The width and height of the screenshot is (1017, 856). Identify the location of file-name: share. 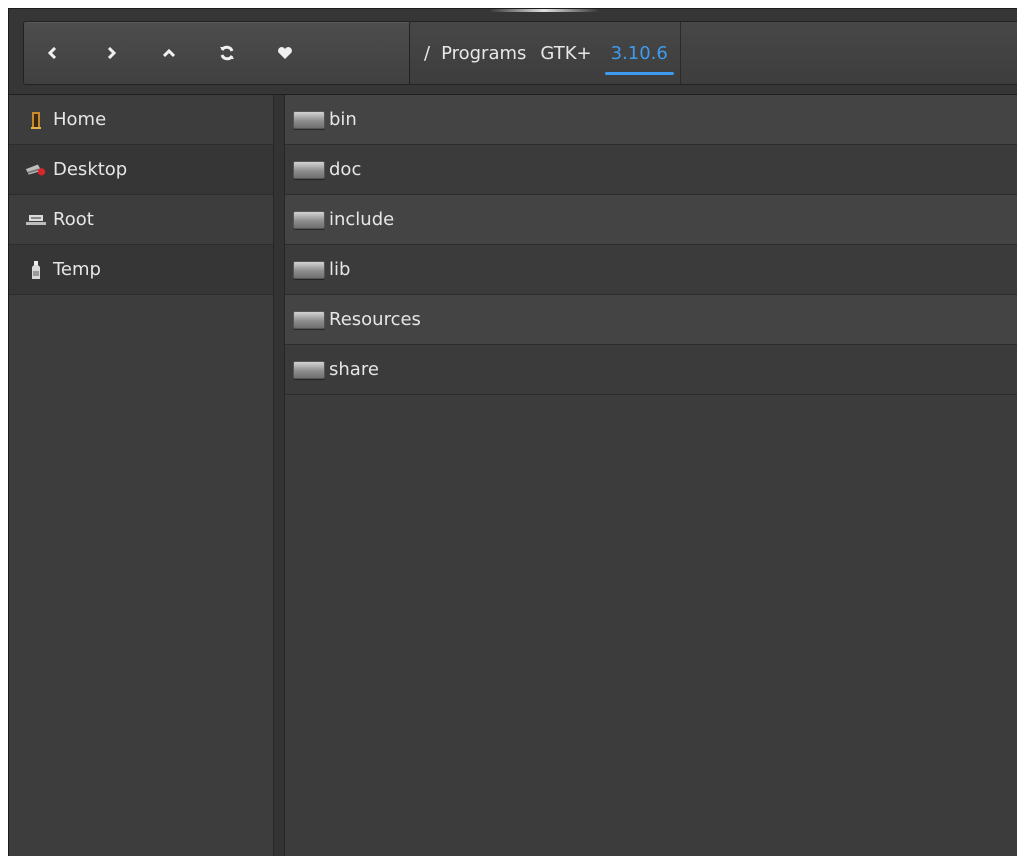
(354, 369).